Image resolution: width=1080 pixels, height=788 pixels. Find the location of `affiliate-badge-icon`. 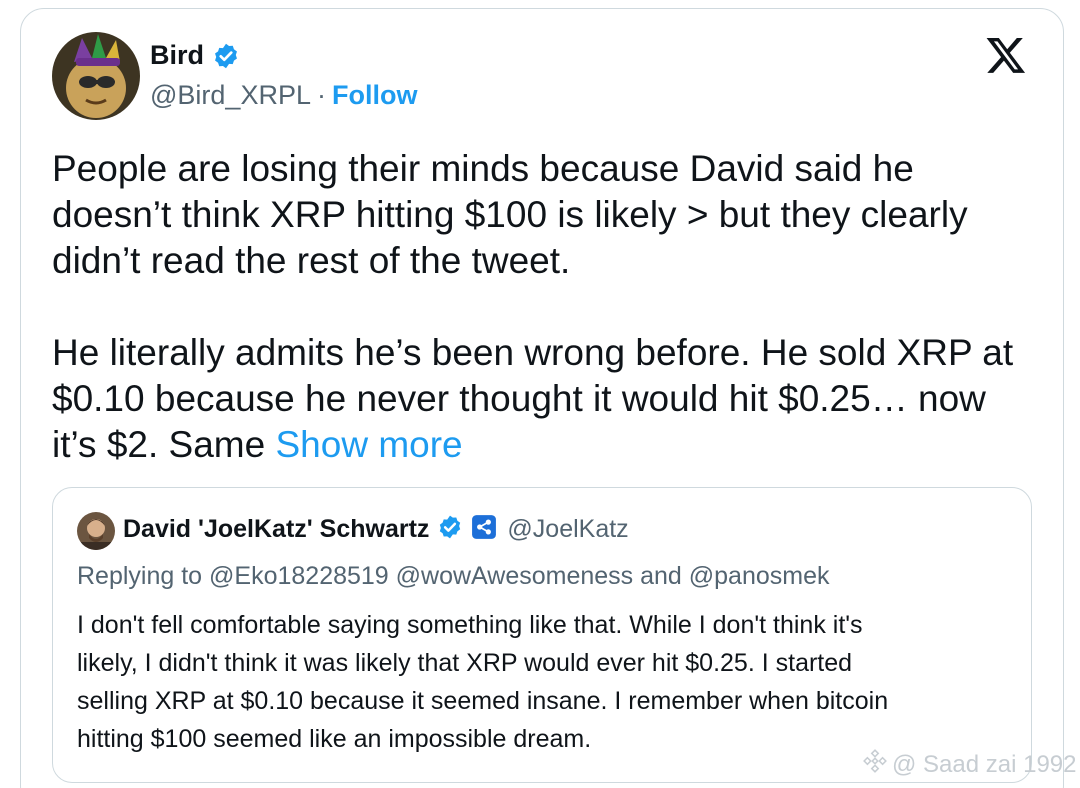

affiliate-badge-icon is located at coordinates (484, 529).